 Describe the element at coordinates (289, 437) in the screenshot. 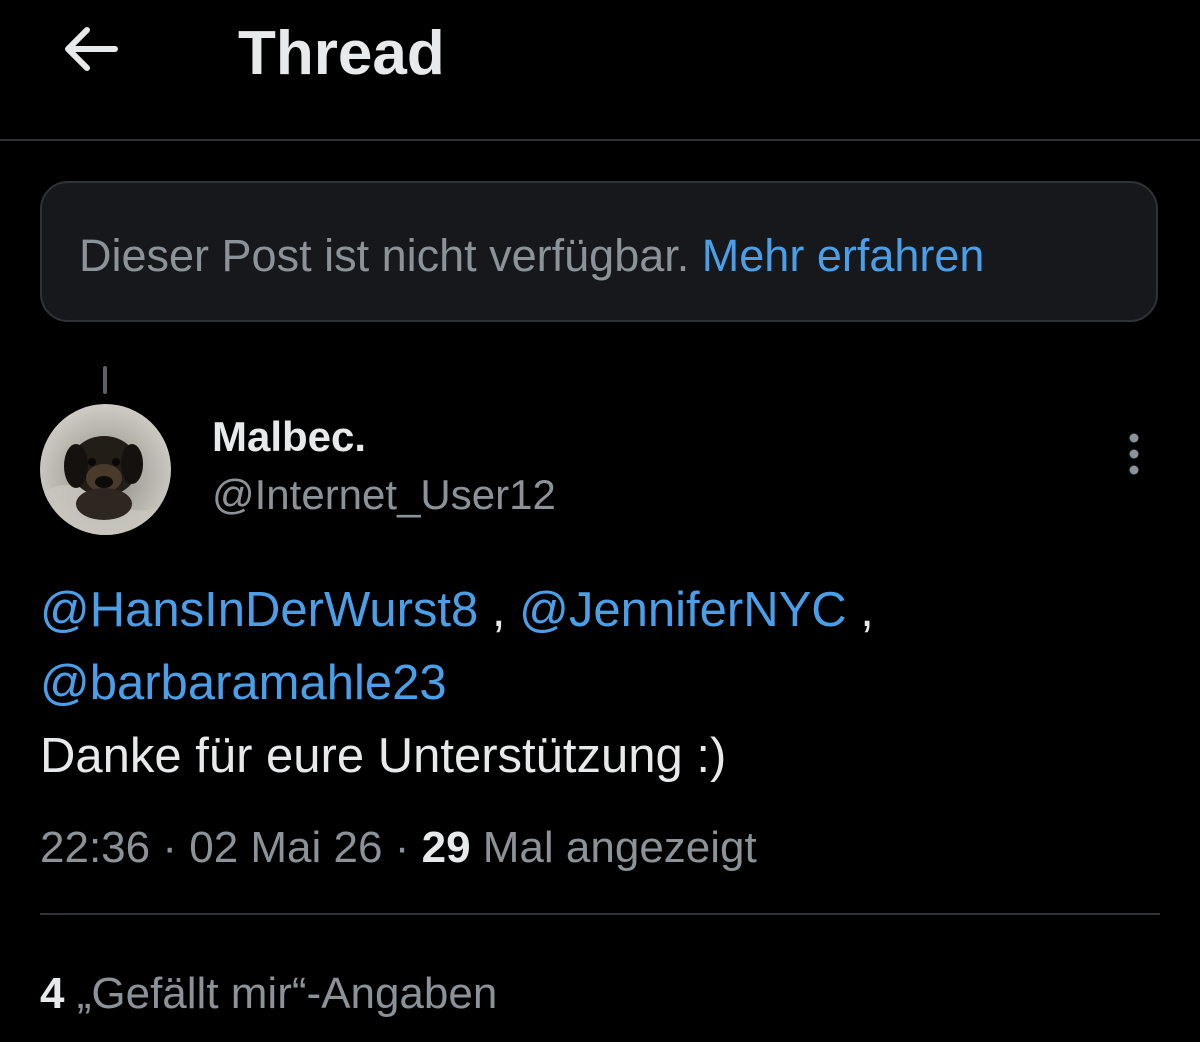

I see `author-display-name: Malbec.` at that location.